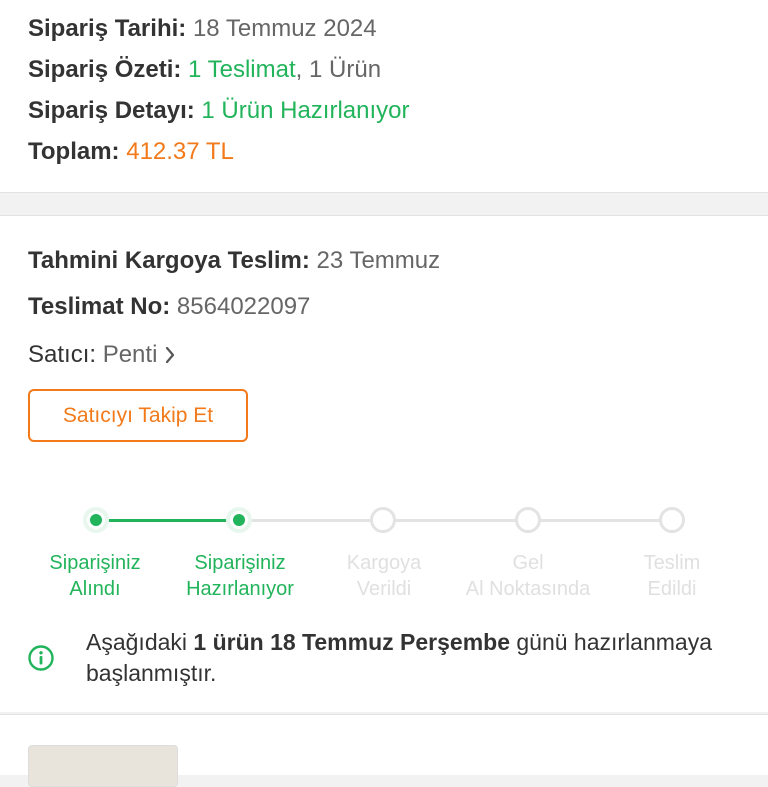  I want to click on estimate-label: Tahmini Kargoya Teslim:, so click(169, 260).